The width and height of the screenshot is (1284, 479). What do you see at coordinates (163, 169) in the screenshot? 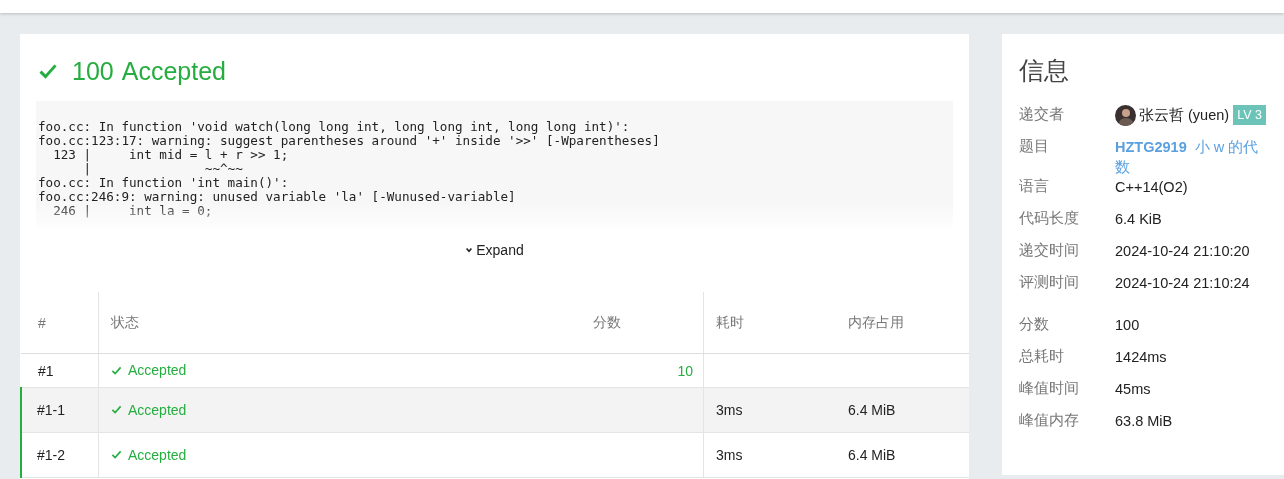
I see `log-line: | ~~^~~` at bounding box center [163, 169].